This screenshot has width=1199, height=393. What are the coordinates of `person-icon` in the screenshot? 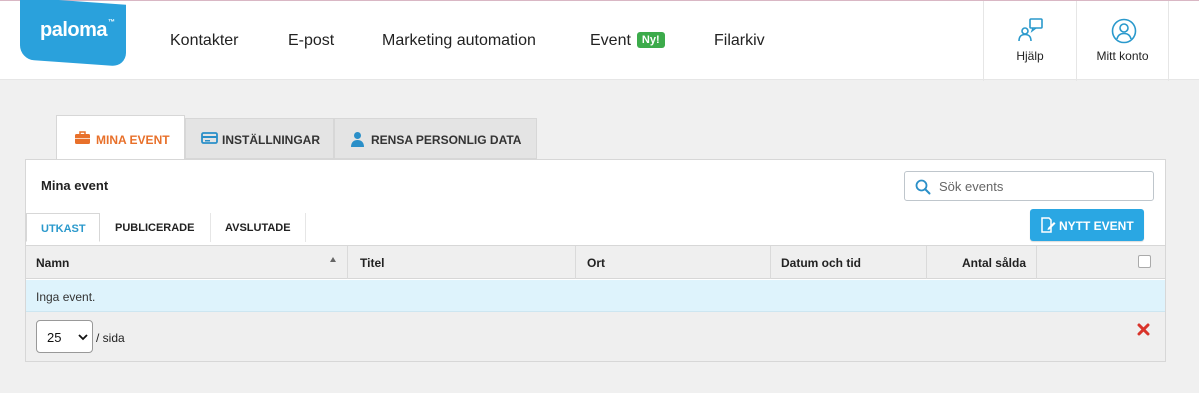 It's located at (357, 139).